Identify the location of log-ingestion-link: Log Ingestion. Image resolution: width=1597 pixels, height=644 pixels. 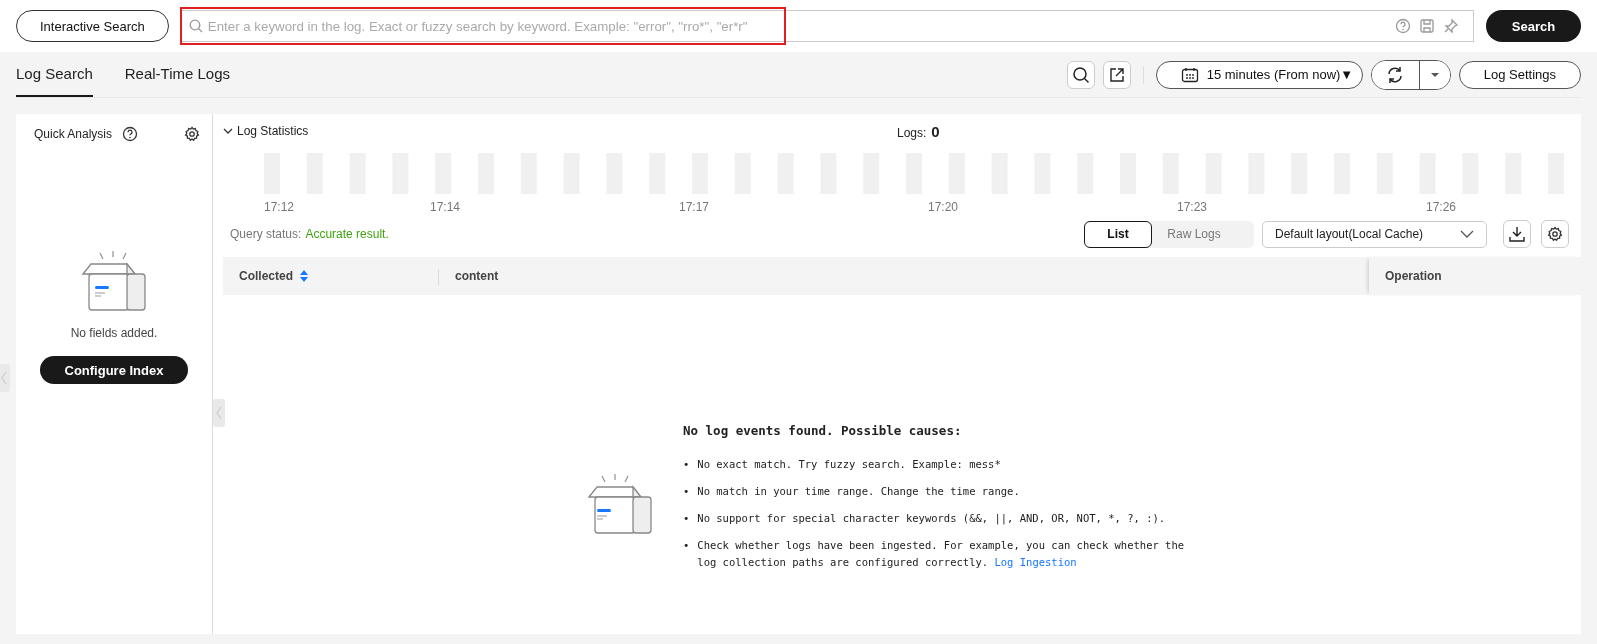
(1035, 562).